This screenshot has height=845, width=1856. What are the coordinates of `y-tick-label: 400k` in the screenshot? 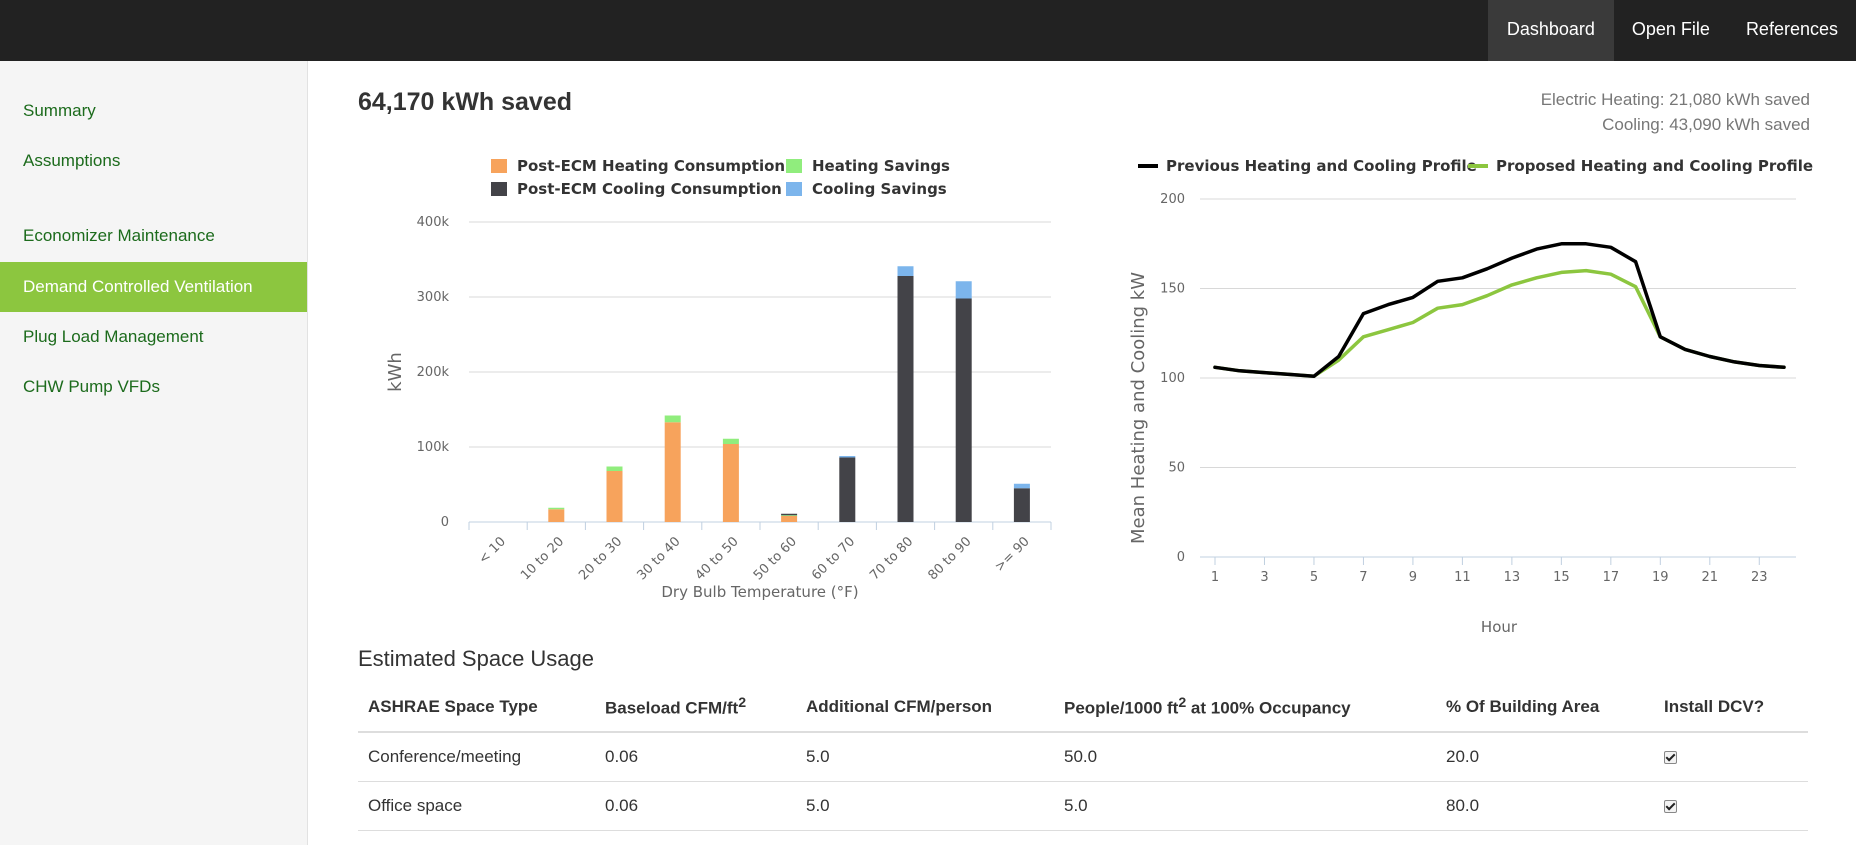 It's located at (433, 222).